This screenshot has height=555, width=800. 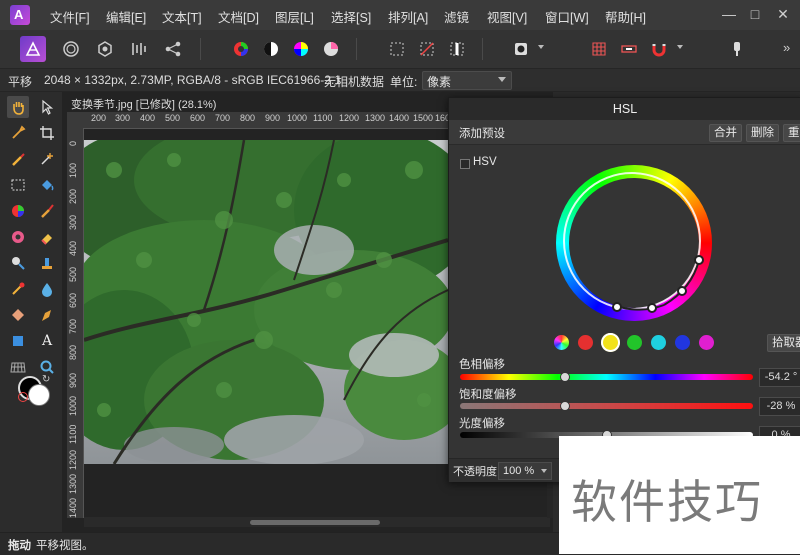 I want to click on blur-tool-icon, so click(x=47, y=289).